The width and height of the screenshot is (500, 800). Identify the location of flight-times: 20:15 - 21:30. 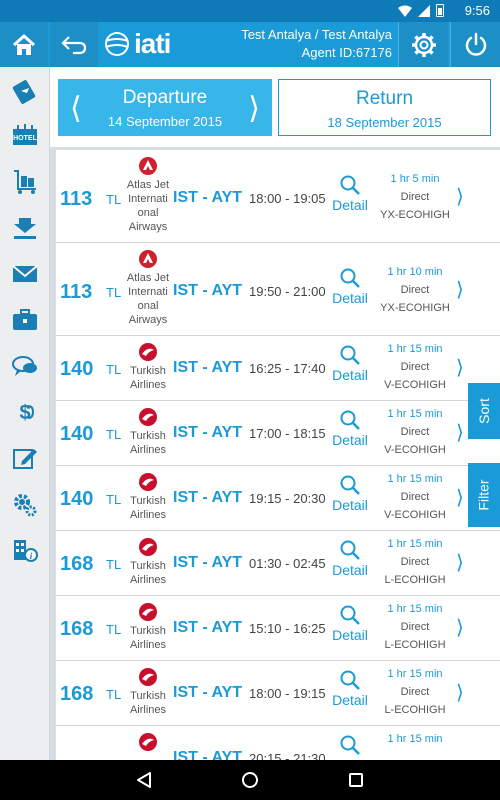
(287, 755).